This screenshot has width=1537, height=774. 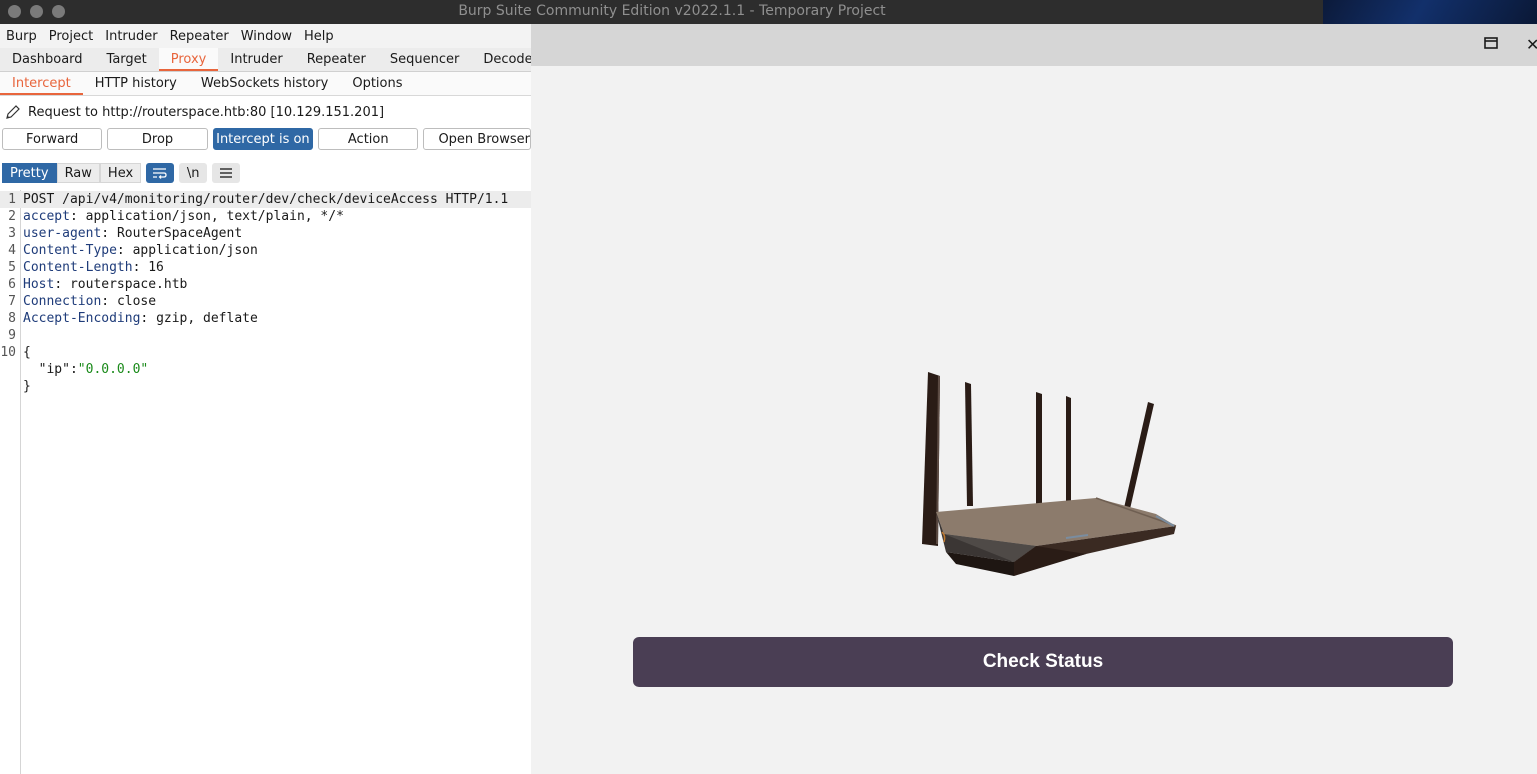 I want to click on menu-item-window: Window, so click(x=266, y=36).